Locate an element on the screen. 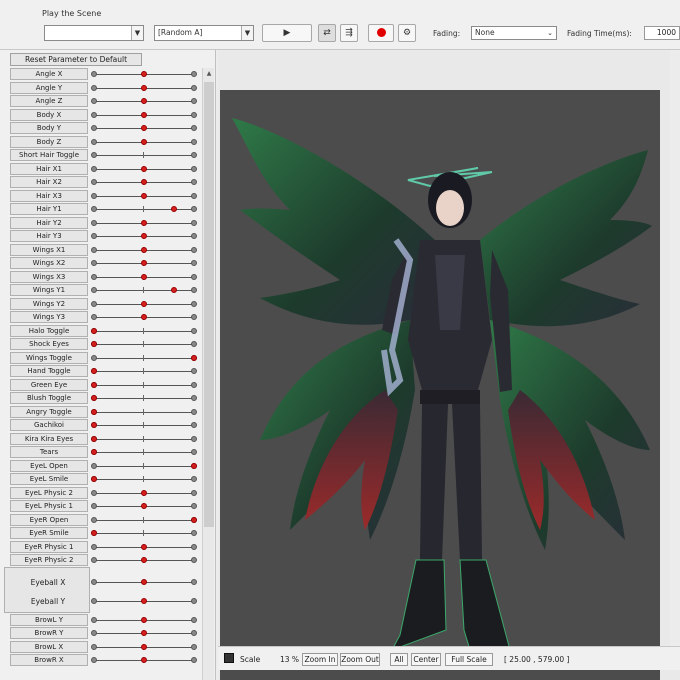 The height and width of the screenshot is (680, 680). parameter-row: EyeR Smile is located at coordinates (102, 533).